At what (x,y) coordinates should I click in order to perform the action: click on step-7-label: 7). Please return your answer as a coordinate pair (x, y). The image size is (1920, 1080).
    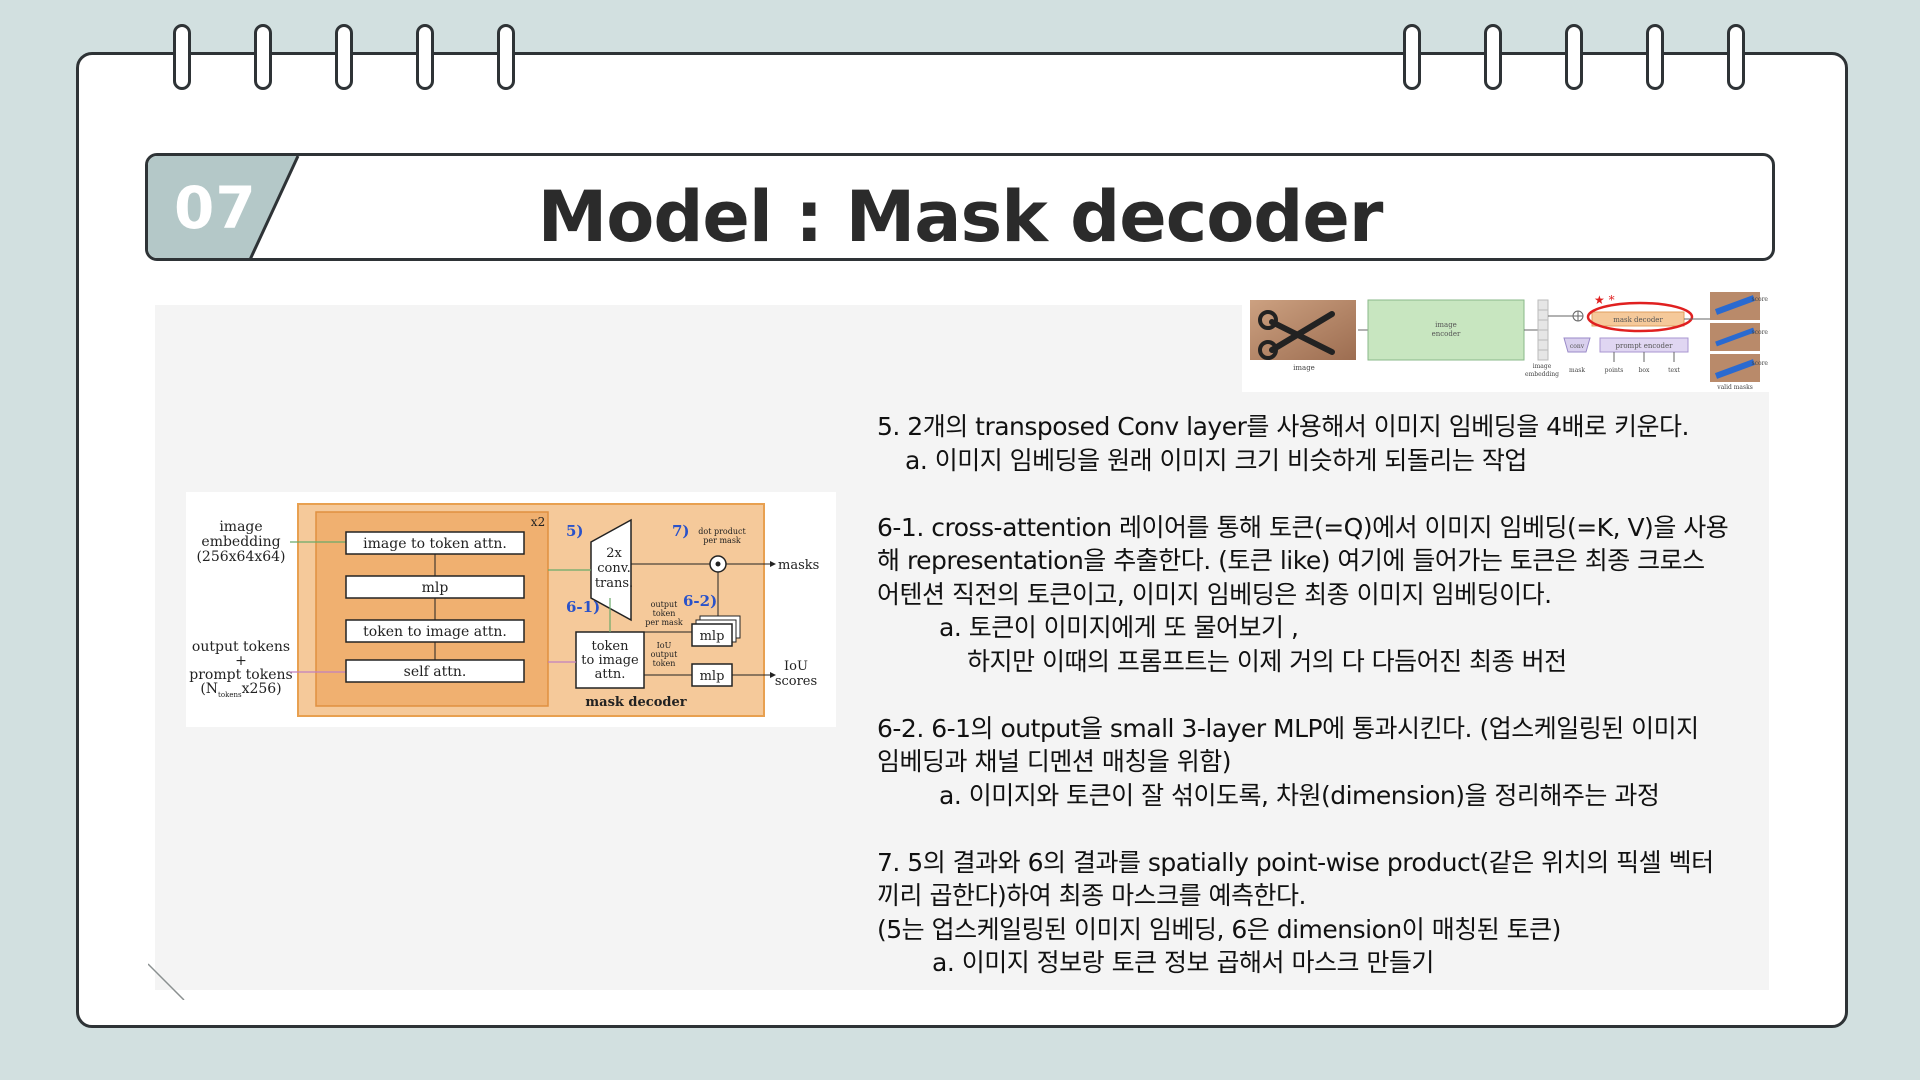
    Looking at the image, I should click on (681, 531).